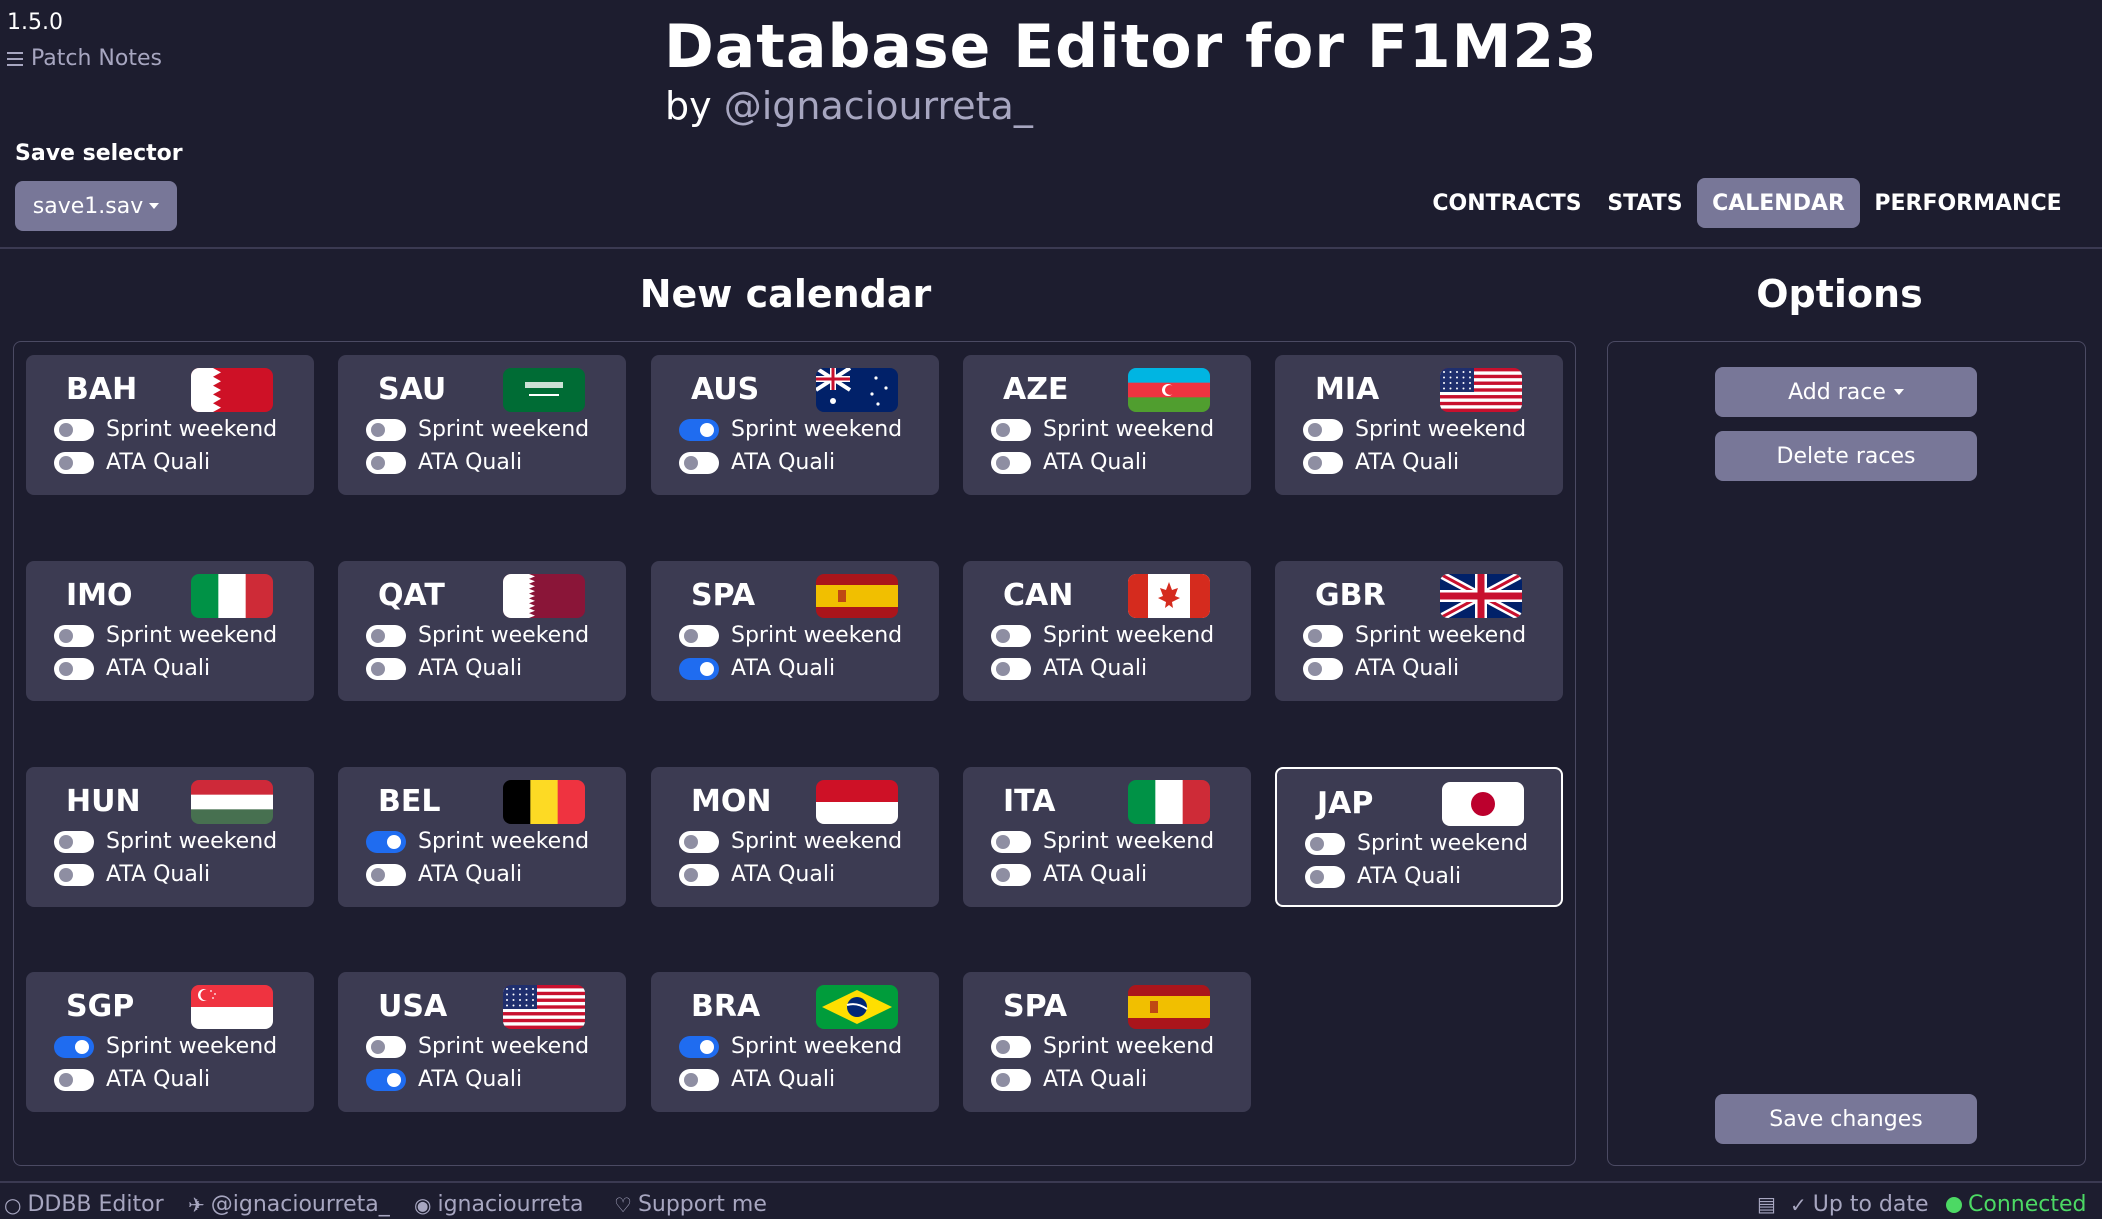 The width and height of the screenshot is (2102, 1219). I want to click on save-changes-button: Save changes, so click(1846, 1119).